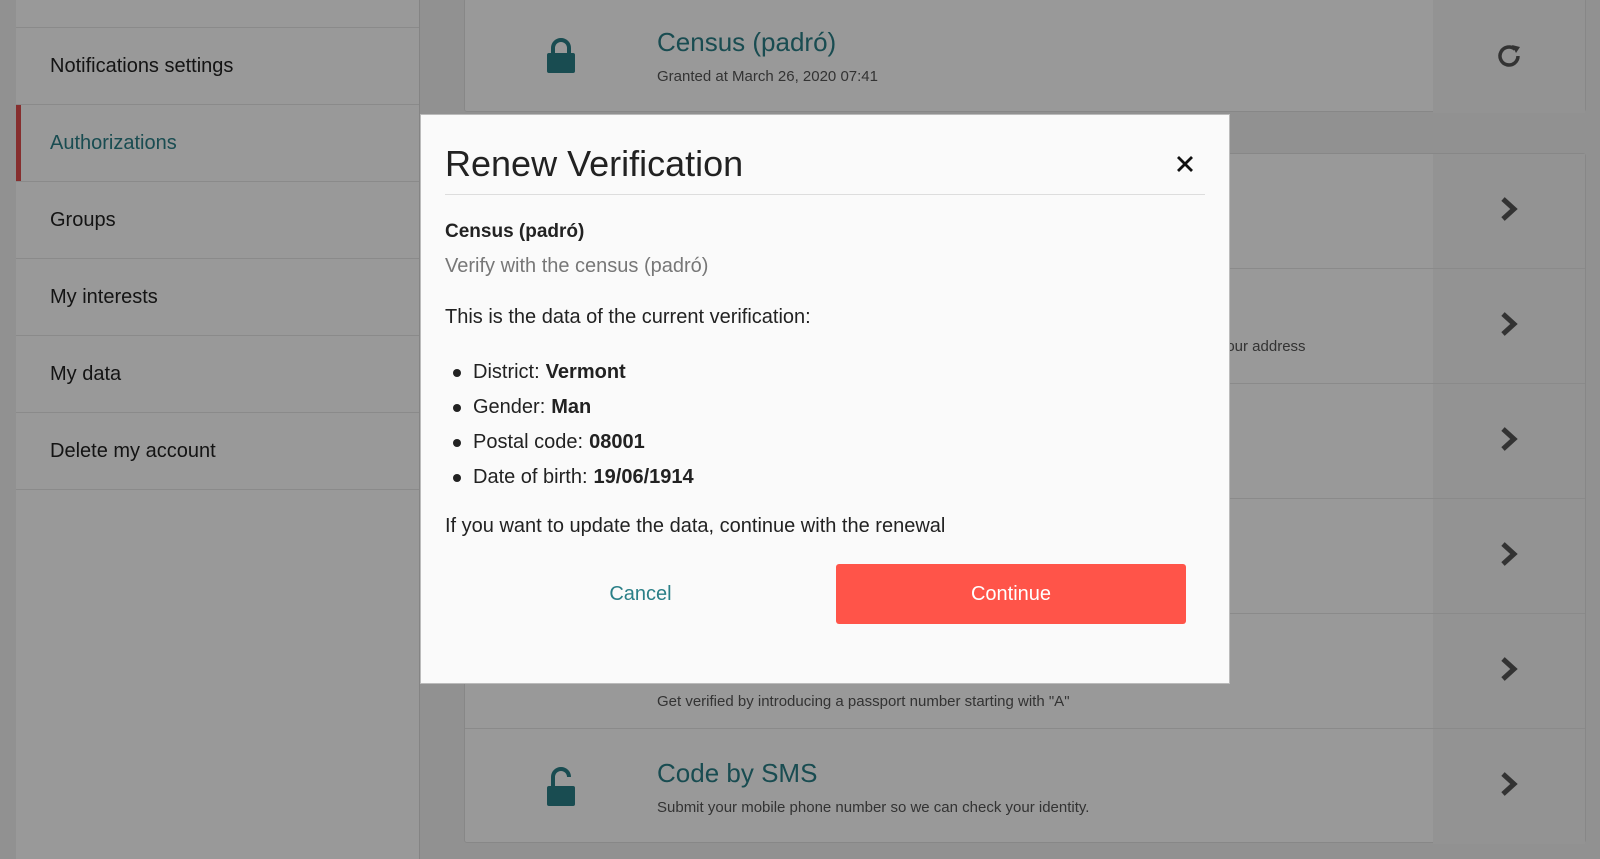  Describe the element at coordinates (585, 372) in the screenshot. I see `data-value: Vermont` at that location.